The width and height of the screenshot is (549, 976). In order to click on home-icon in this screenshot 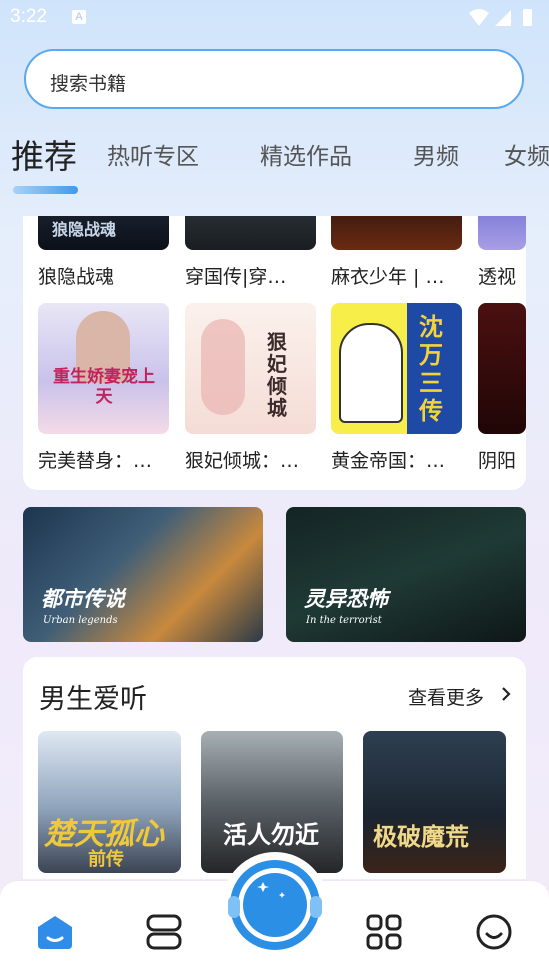, I will do `click(55, 932)`.